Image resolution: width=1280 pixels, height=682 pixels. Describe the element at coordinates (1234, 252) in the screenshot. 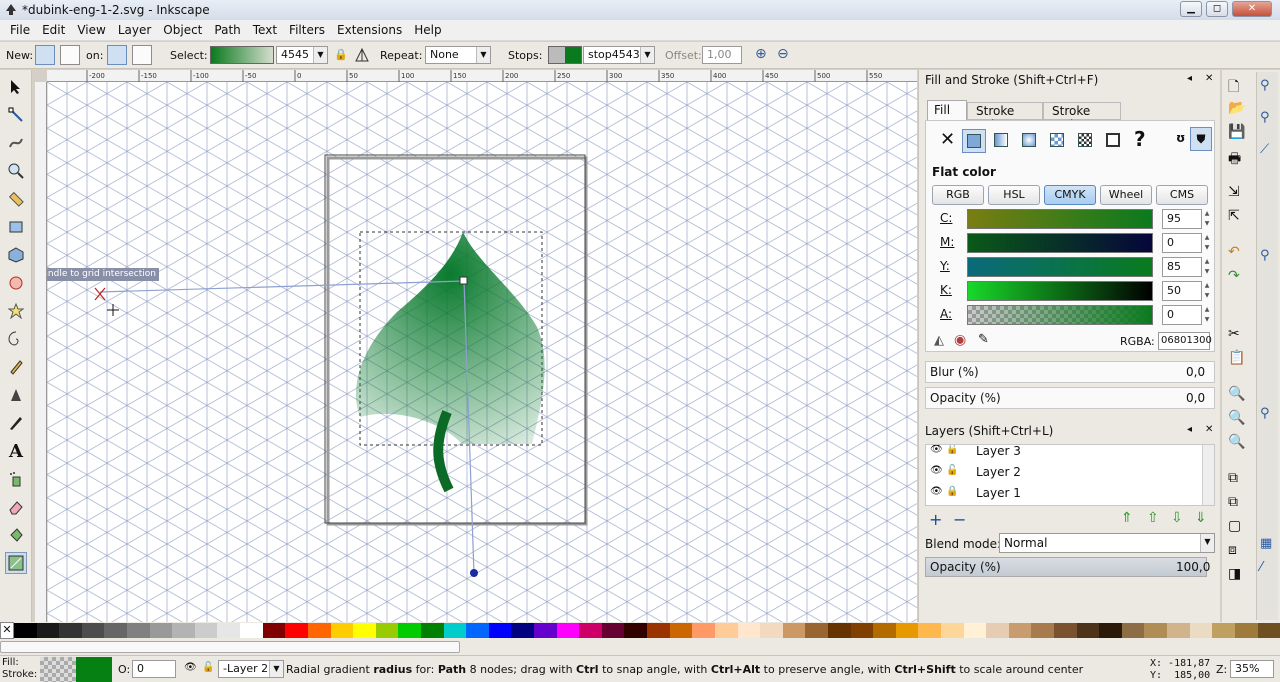

I see `undo-icon: ↶` at that location.